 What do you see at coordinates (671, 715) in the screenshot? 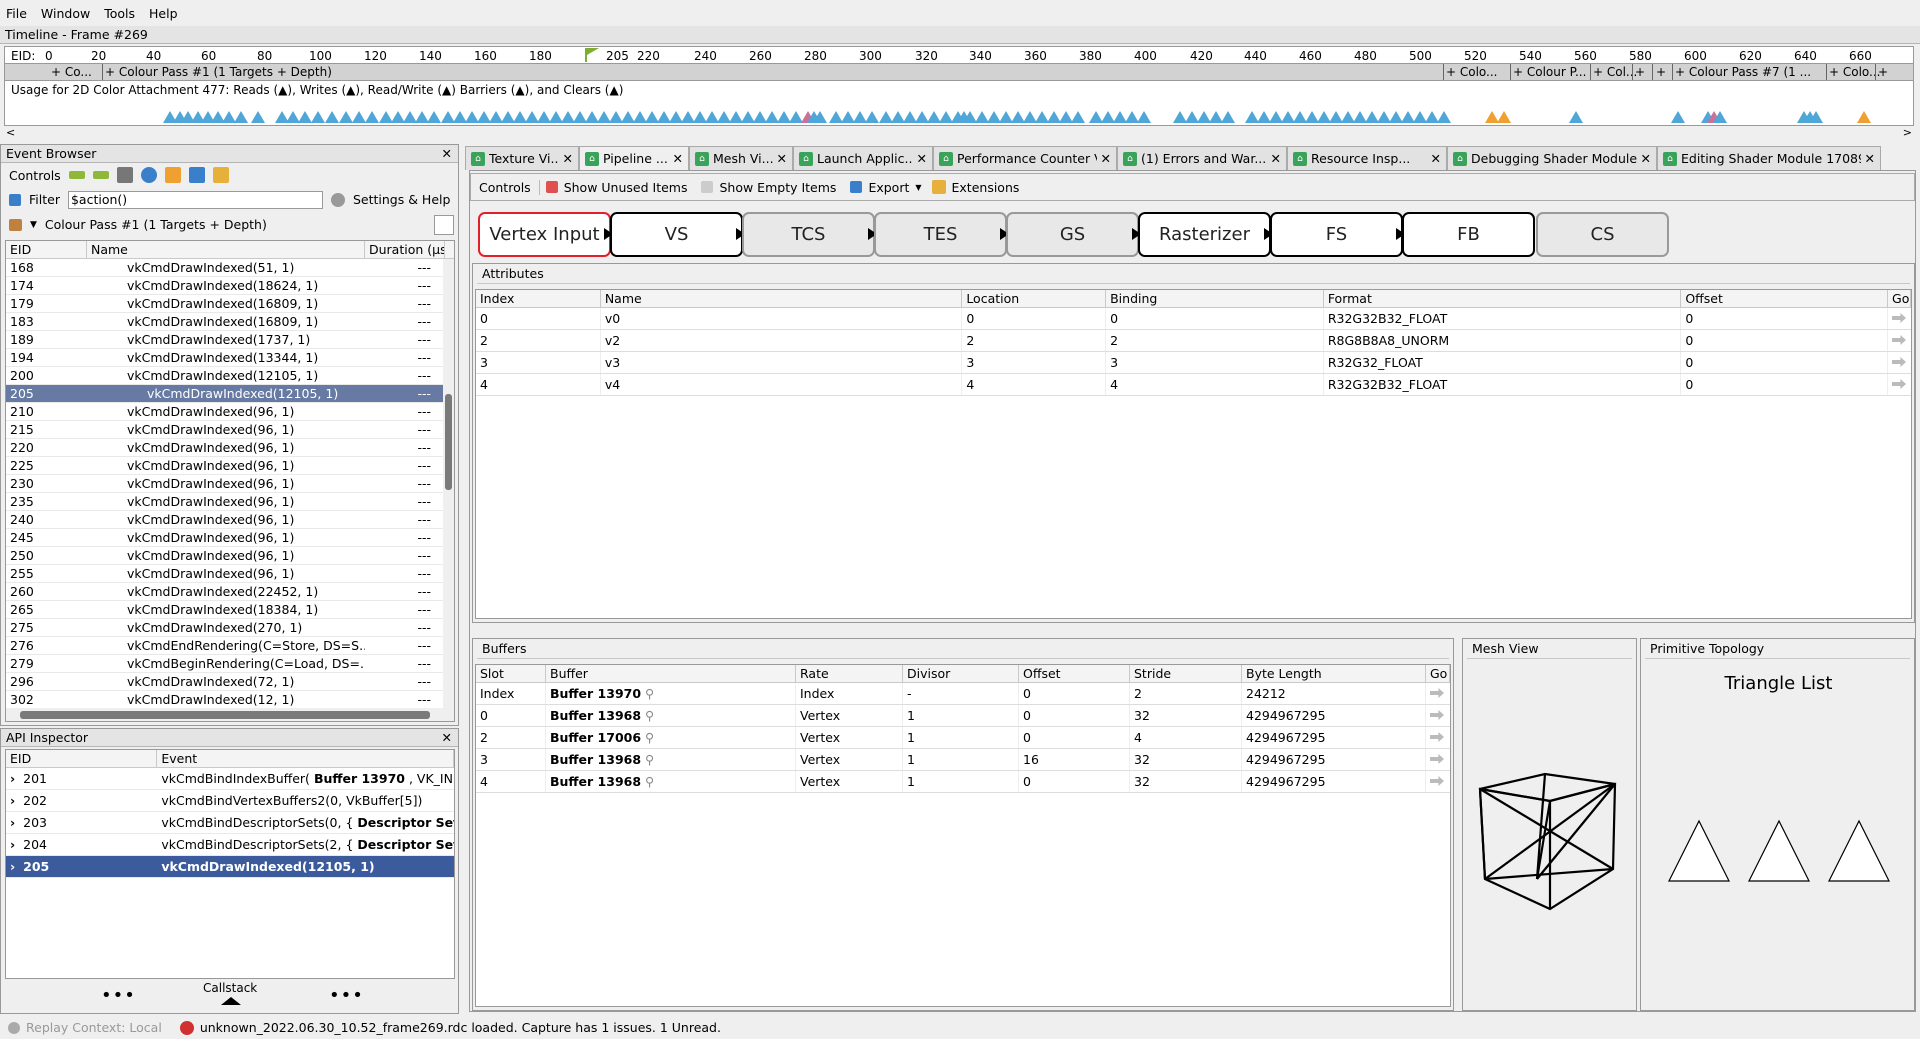
I see `buffer-link: Buffer 13968 ⚲` at bounding box center [671, 715].